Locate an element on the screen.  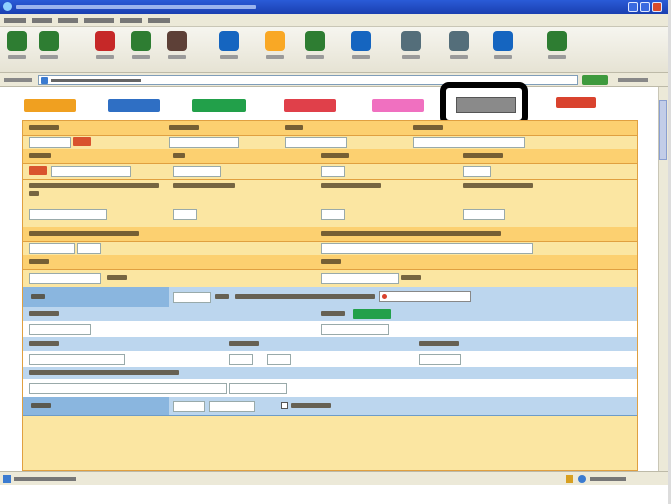
favorites-button is located at coordinates (275, 50).